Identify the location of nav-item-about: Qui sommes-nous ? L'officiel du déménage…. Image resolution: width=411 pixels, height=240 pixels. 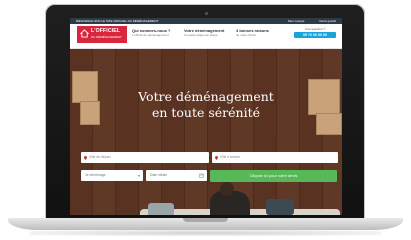
(158, 32).